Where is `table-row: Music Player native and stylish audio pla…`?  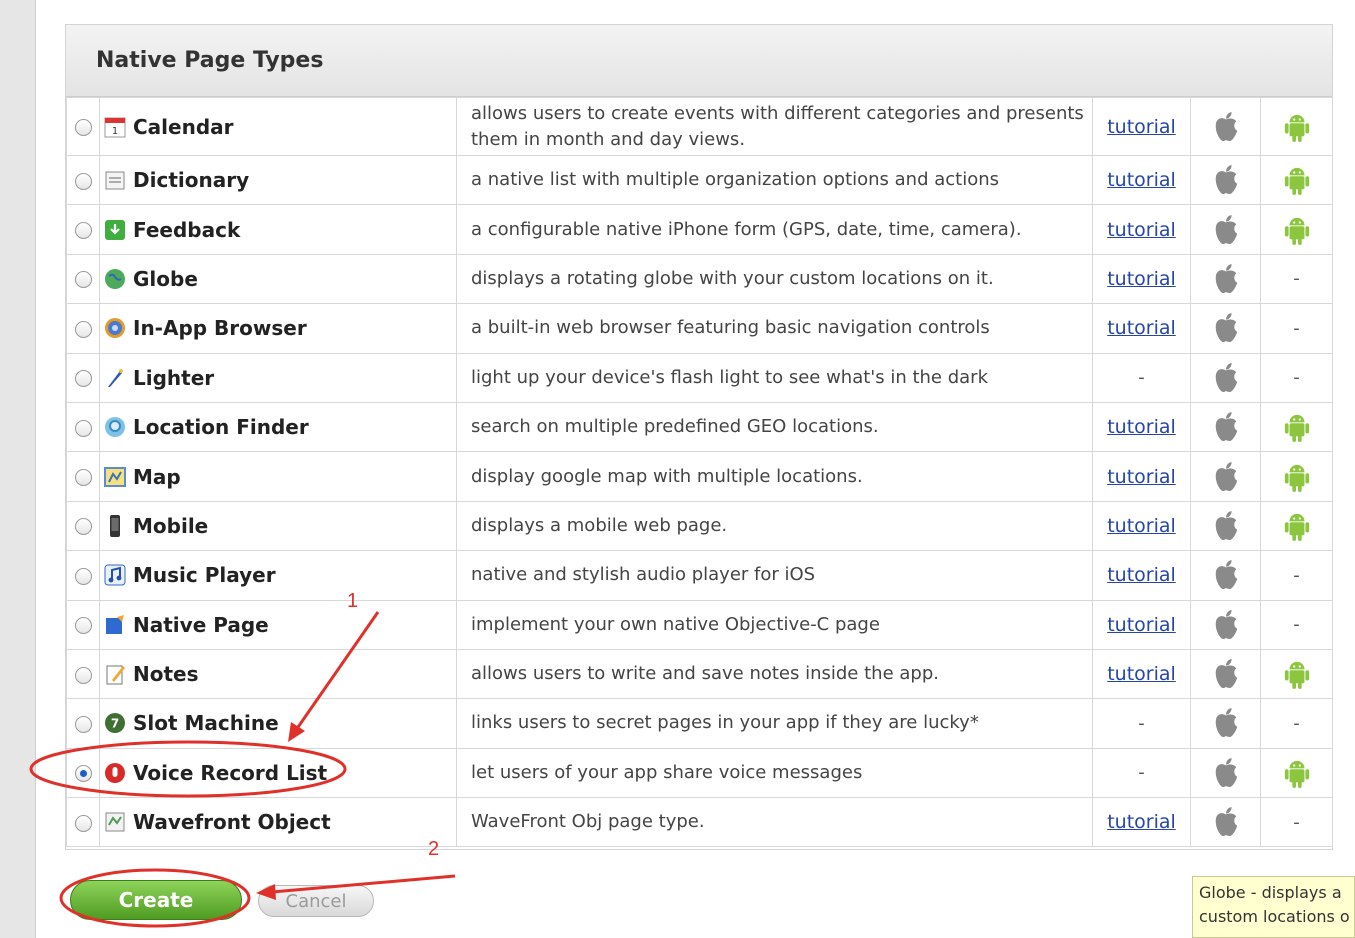
table-row: Music Player native and stylish audio pla… is located at coordinates (699, 575).